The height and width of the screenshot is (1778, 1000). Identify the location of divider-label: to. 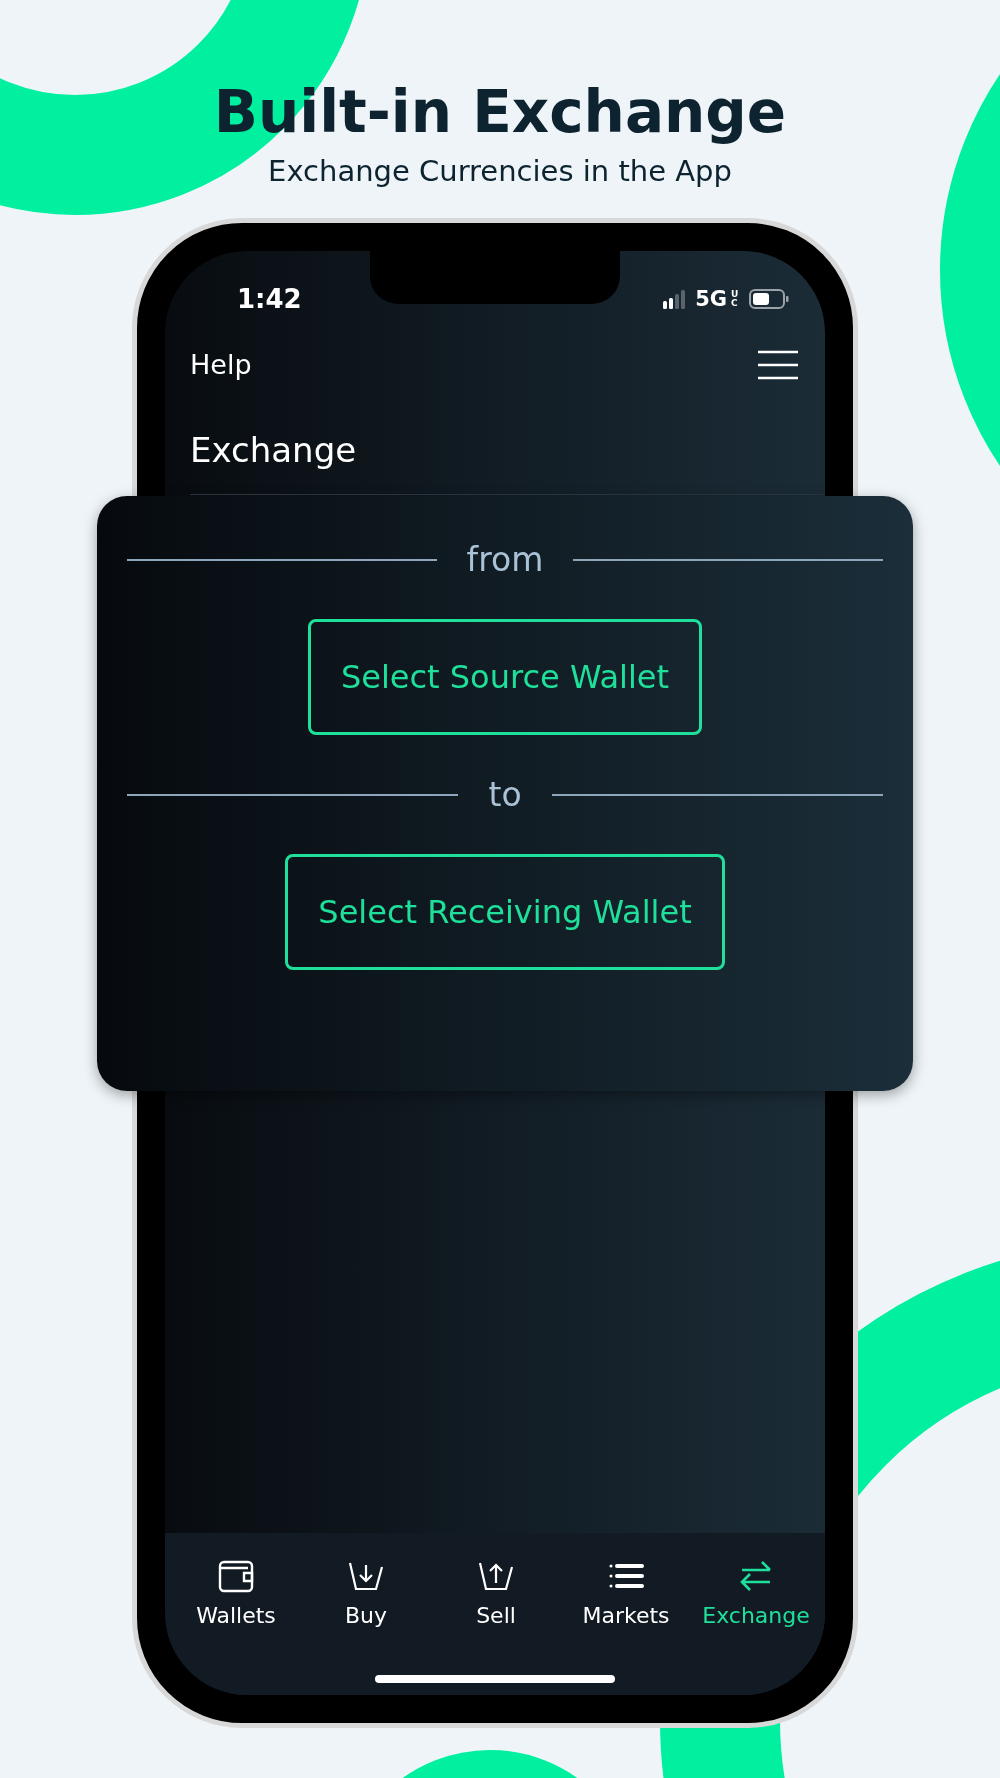
(505, 794).